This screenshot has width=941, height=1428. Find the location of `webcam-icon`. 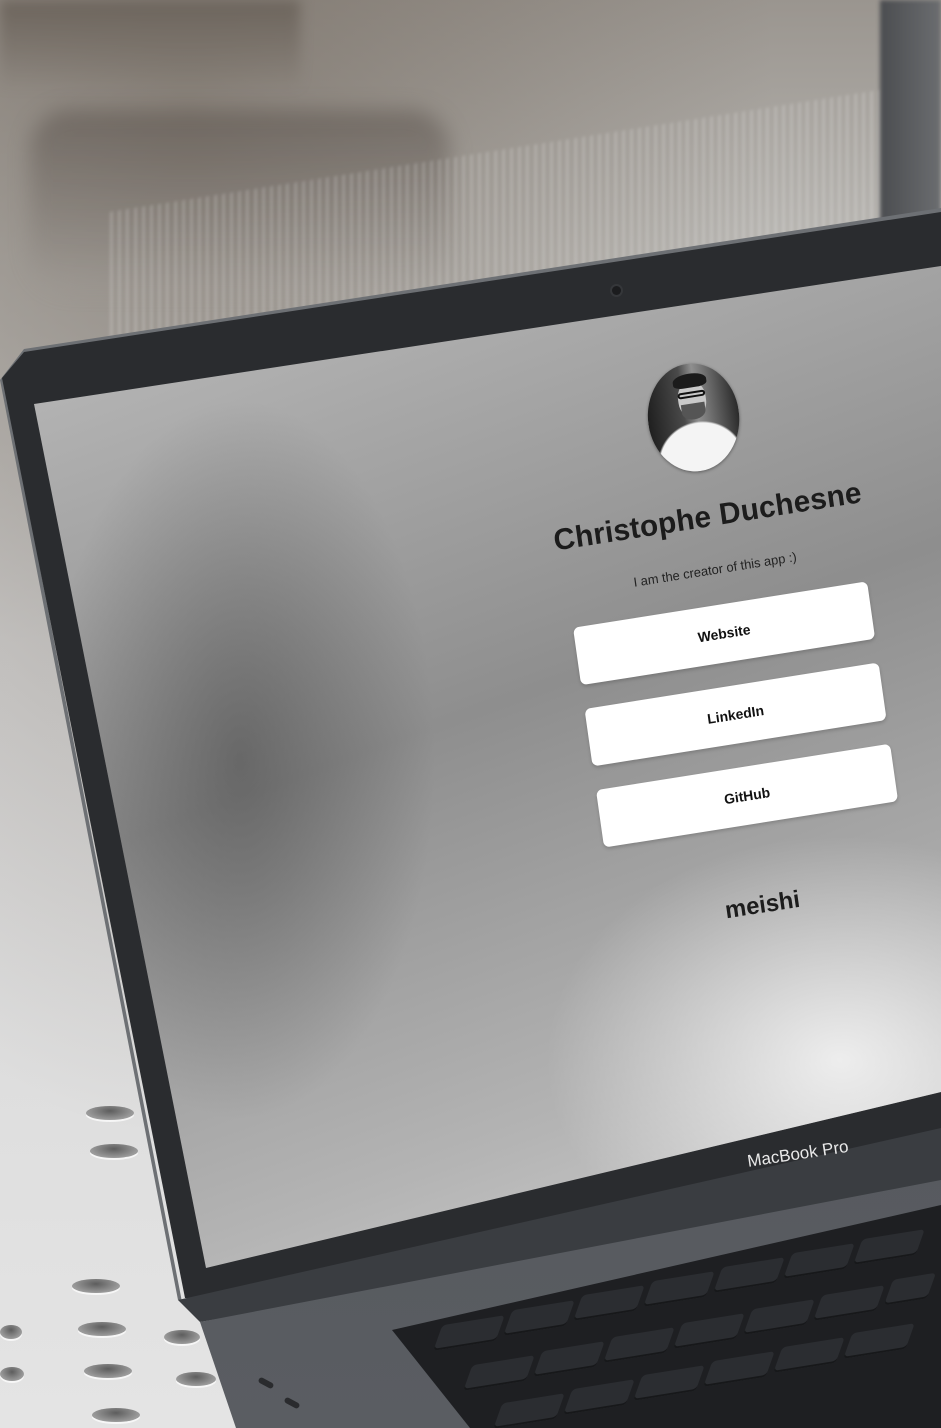

webcam-icon is located at coordinates (616, 290).